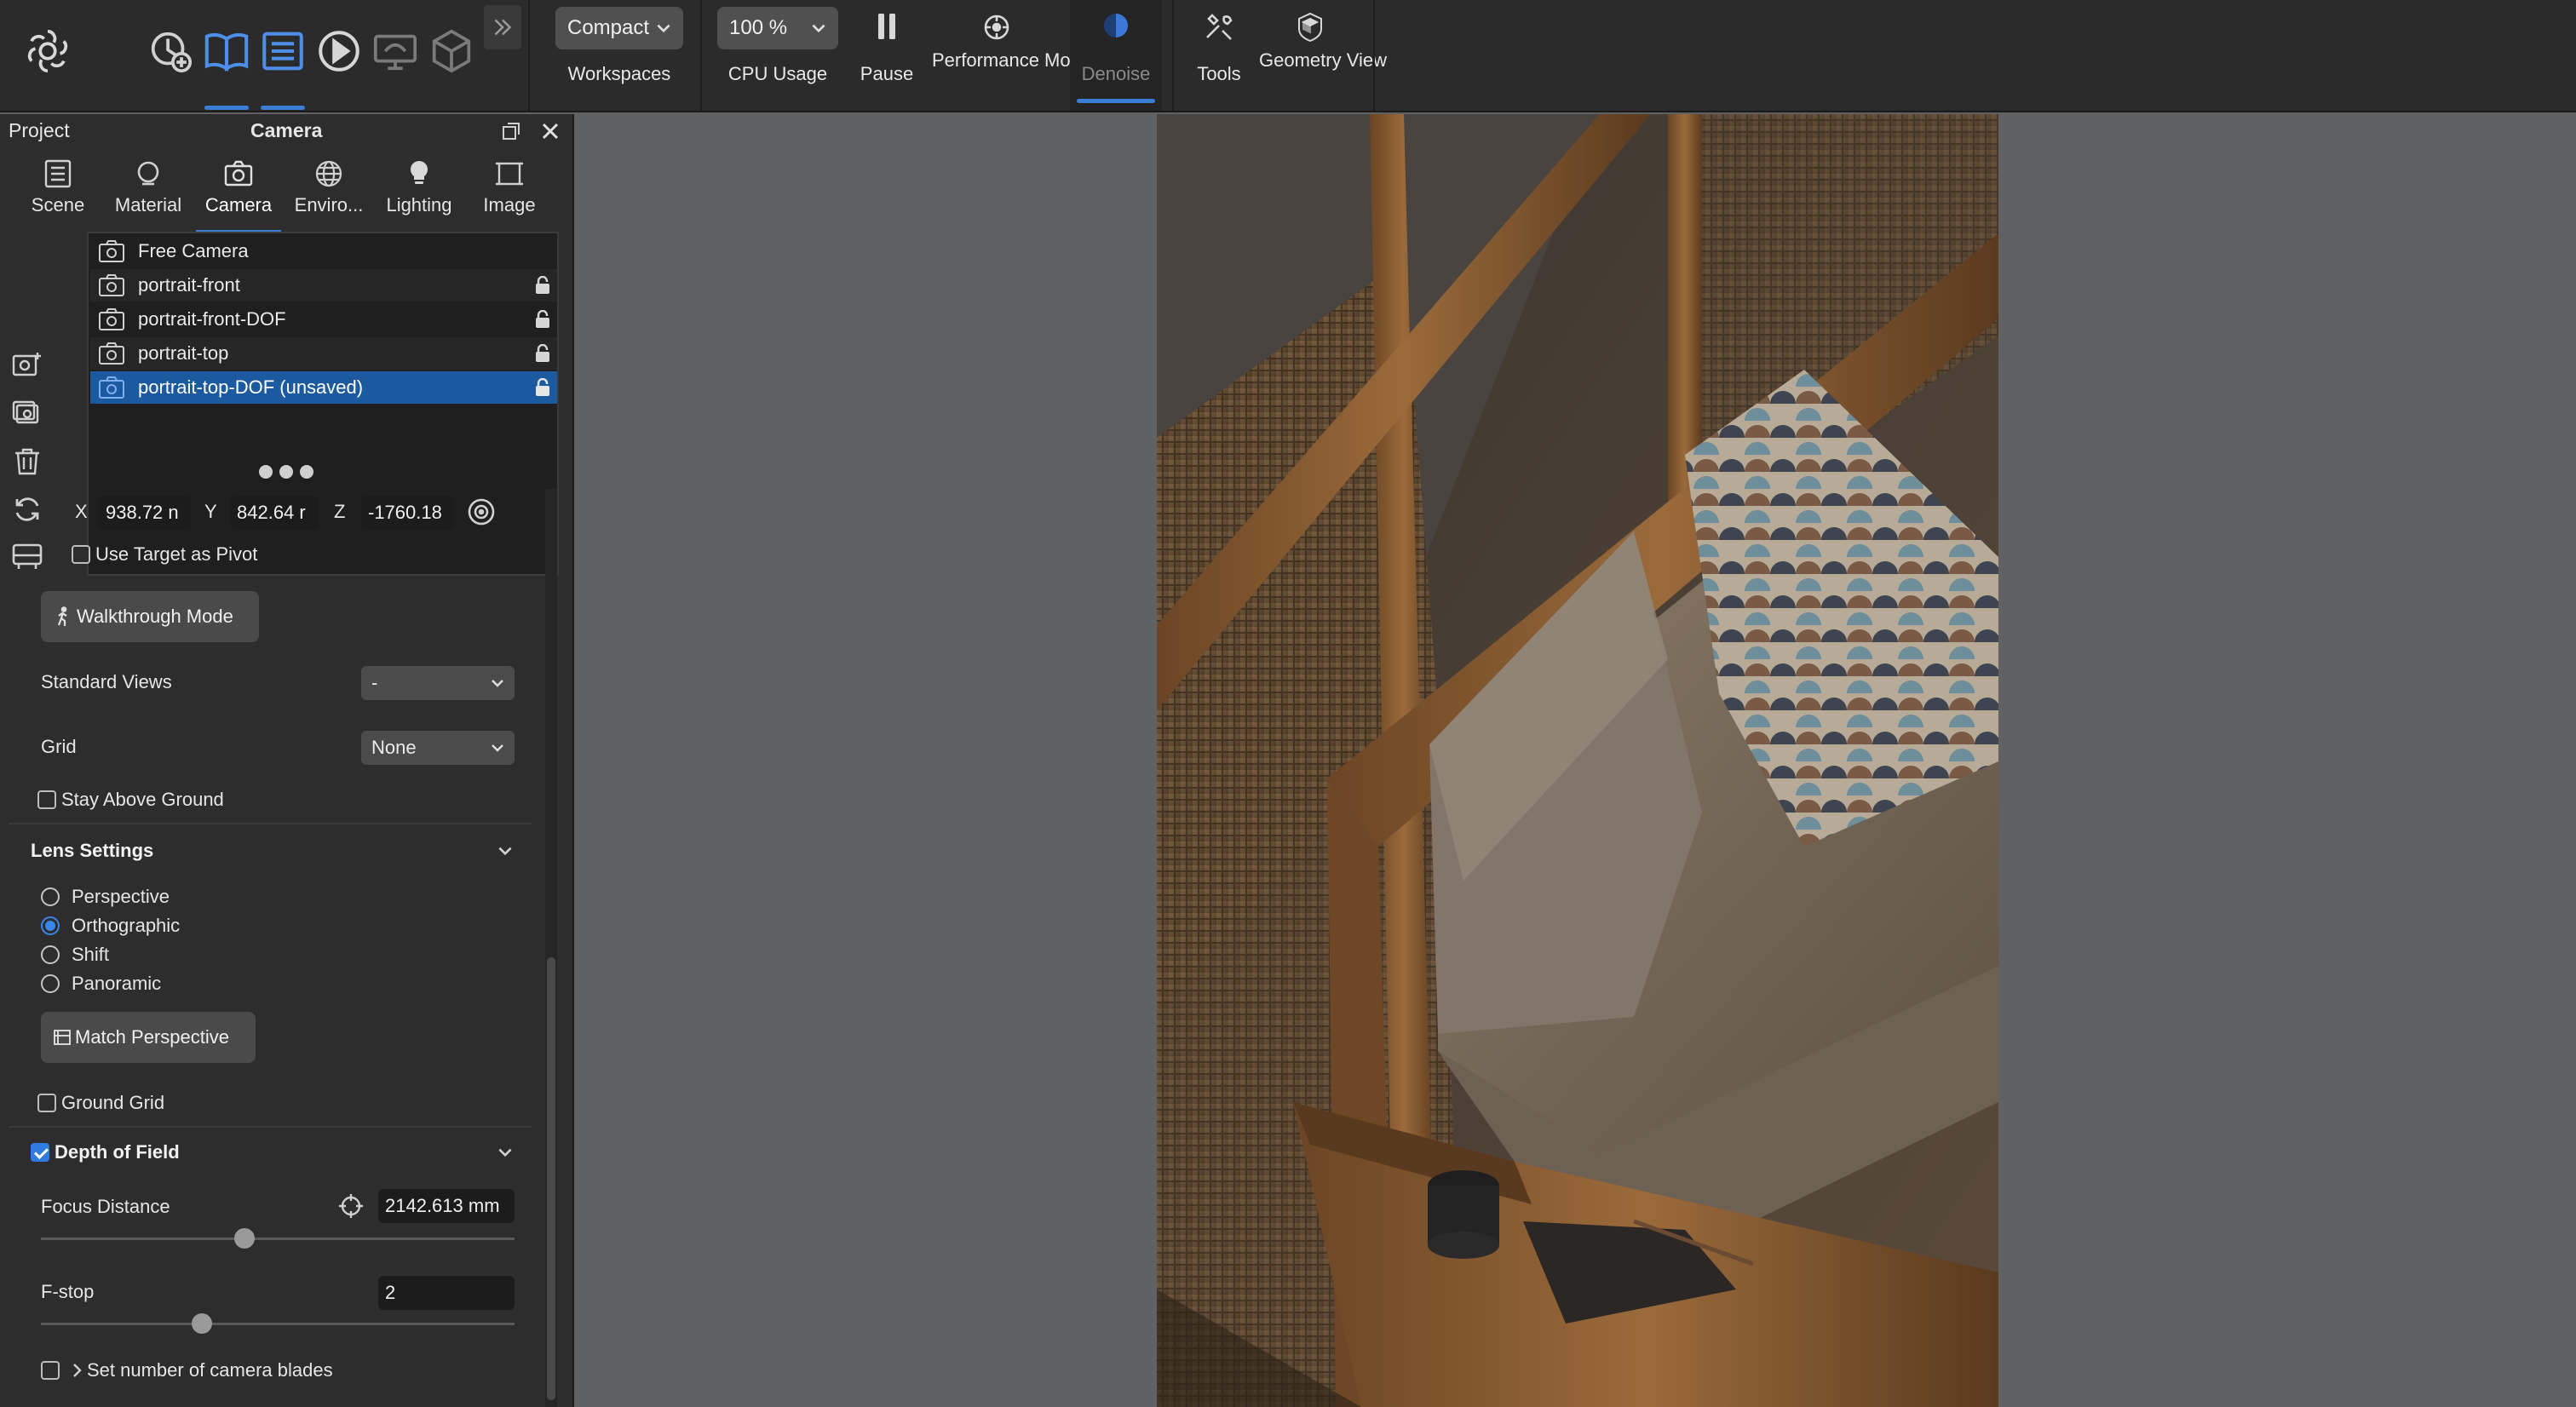 The image size is (2576, 1407). Describe the element at coordinates (46, 1103) in the screenshot. I see `ground-grid-checkbox` at that location.